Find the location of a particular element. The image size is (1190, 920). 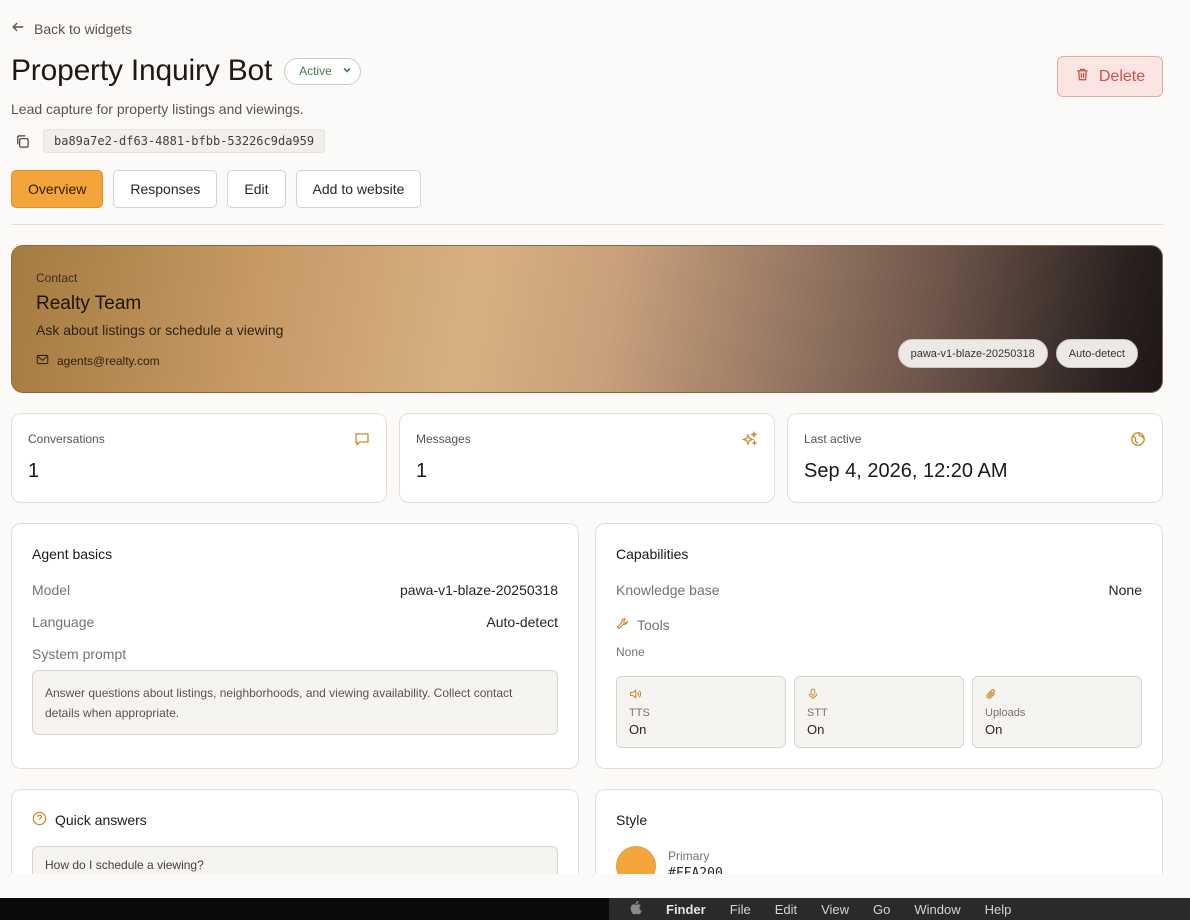

help-circle-icon is located at coordinates (39, 820).